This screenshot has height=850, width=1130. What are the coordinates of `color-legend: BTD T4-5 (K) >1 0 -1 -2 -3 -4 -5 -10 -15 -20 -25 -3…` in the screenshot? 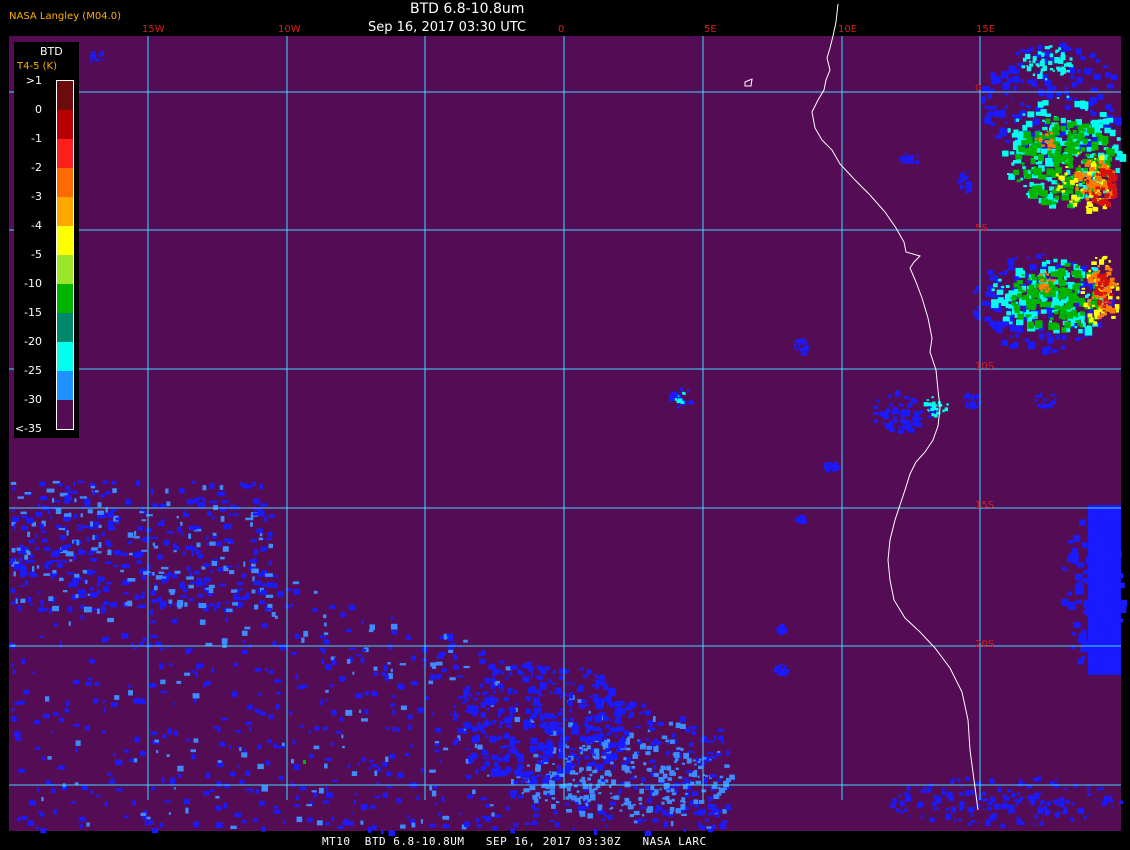 It's located at (46, 240).